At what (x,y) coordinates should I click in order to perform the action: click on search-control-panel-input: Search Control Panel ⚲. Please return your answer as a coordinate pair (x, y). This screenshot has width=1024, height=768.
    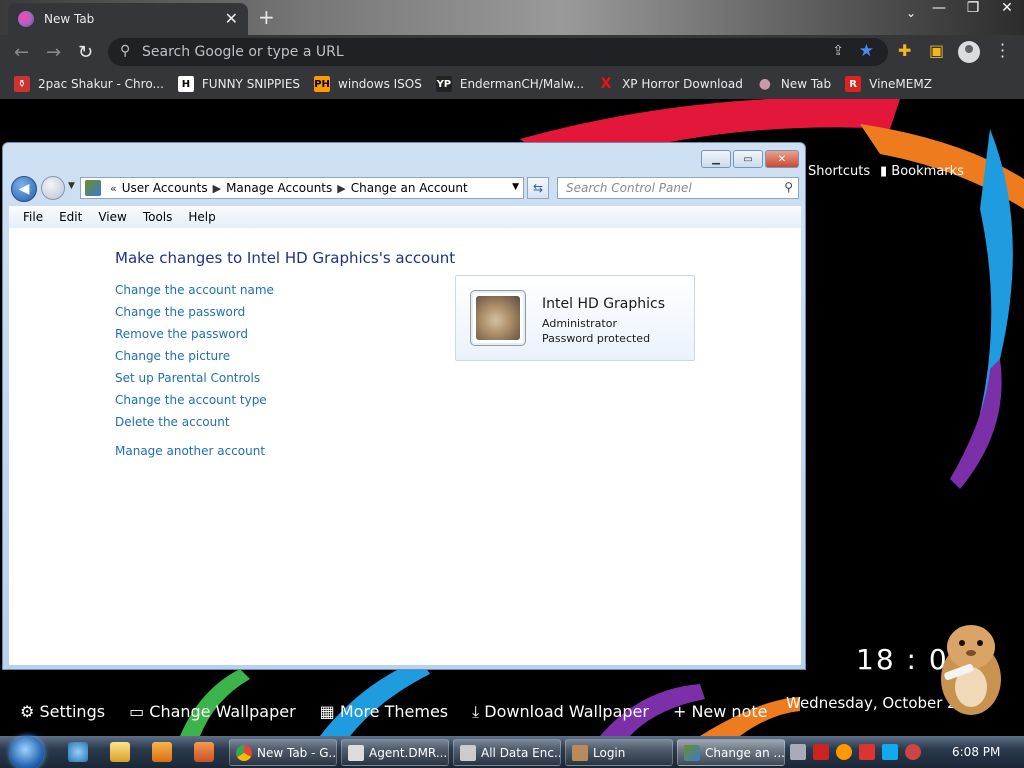
    Looking at the image, I should click on (678, 188).